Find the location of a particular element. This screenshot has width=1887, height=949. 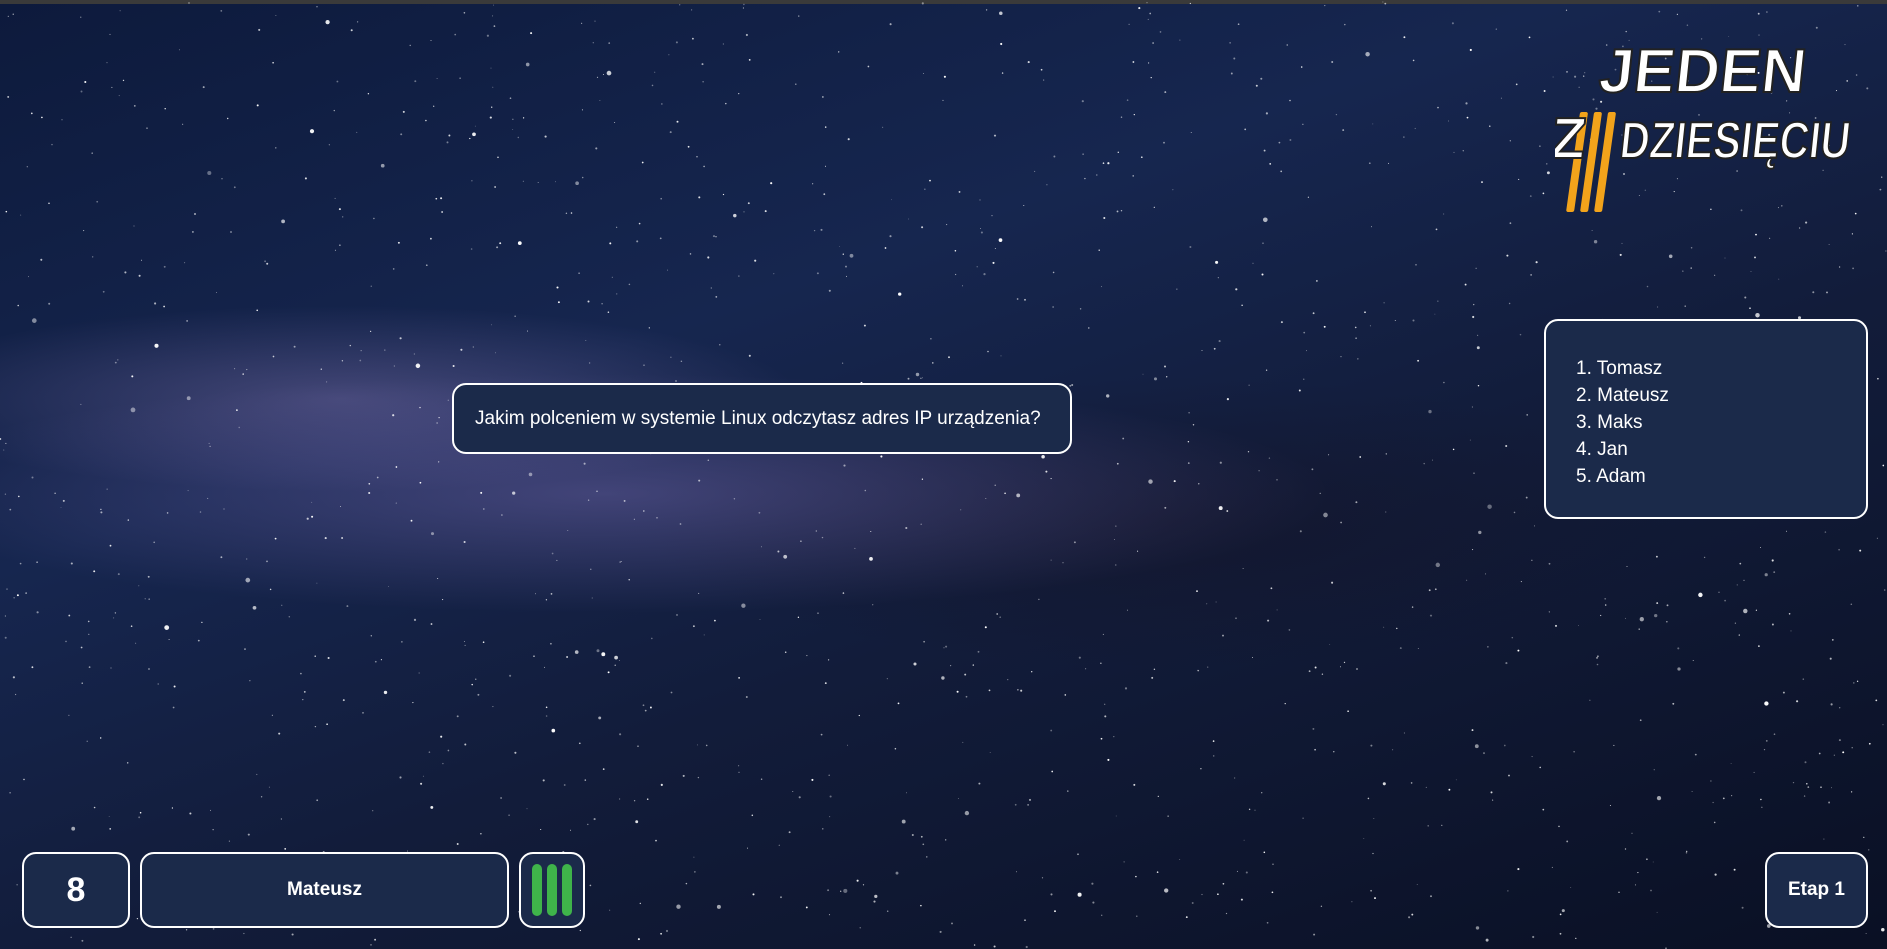

stage-label: Etap 1 is located at coordinates (1816, 889).